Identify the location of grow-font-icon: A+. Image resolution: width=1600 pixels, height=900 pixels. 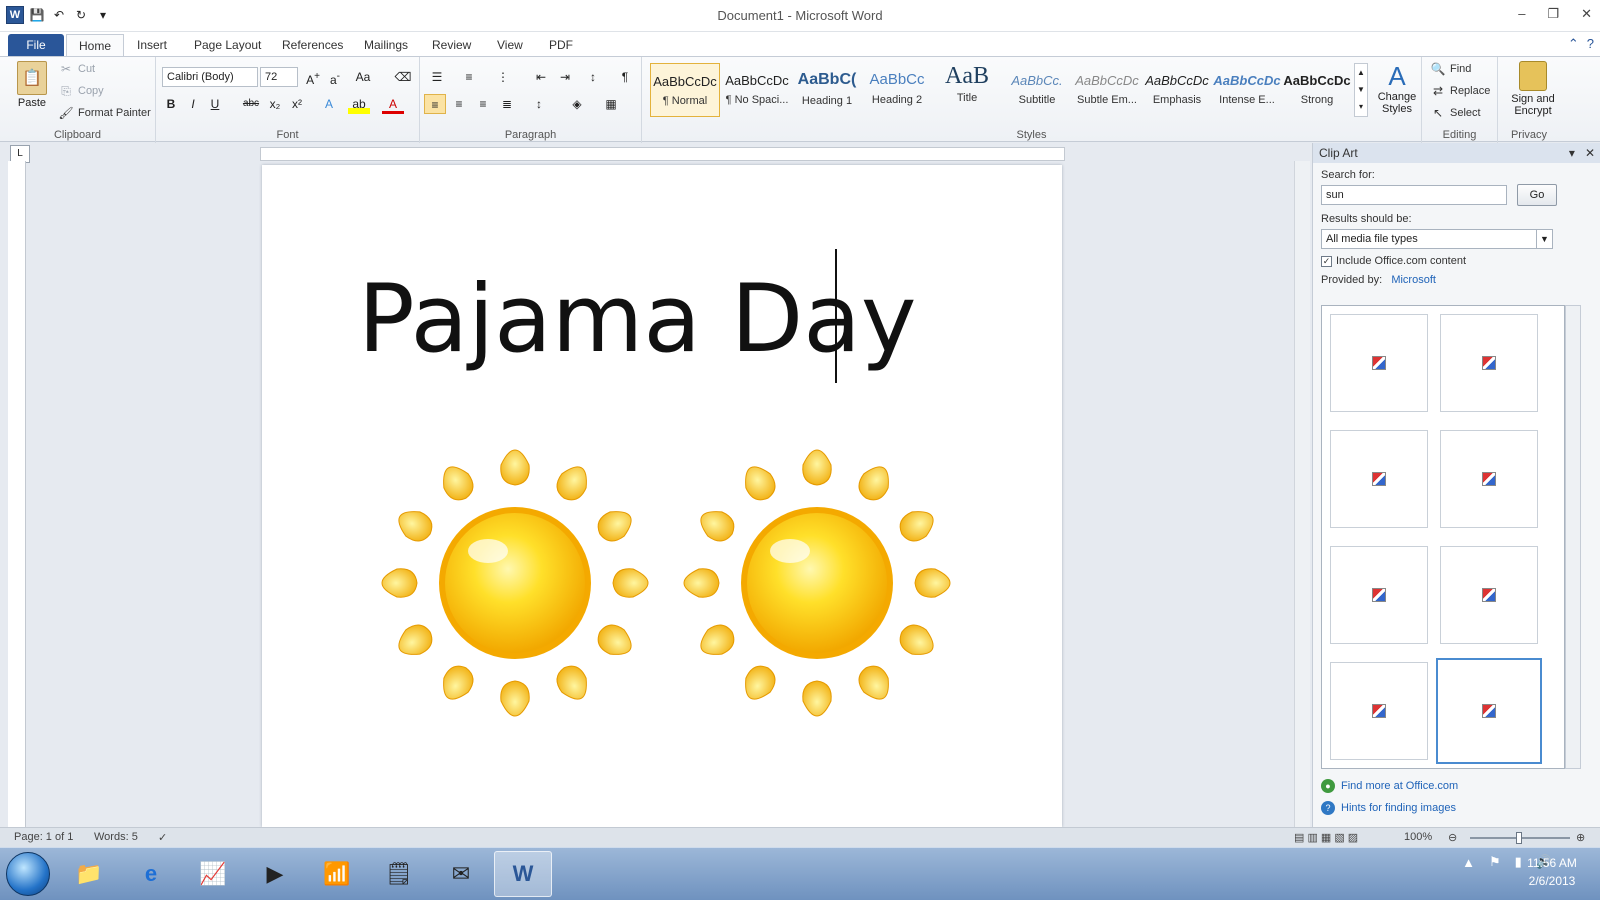
(313, 77).